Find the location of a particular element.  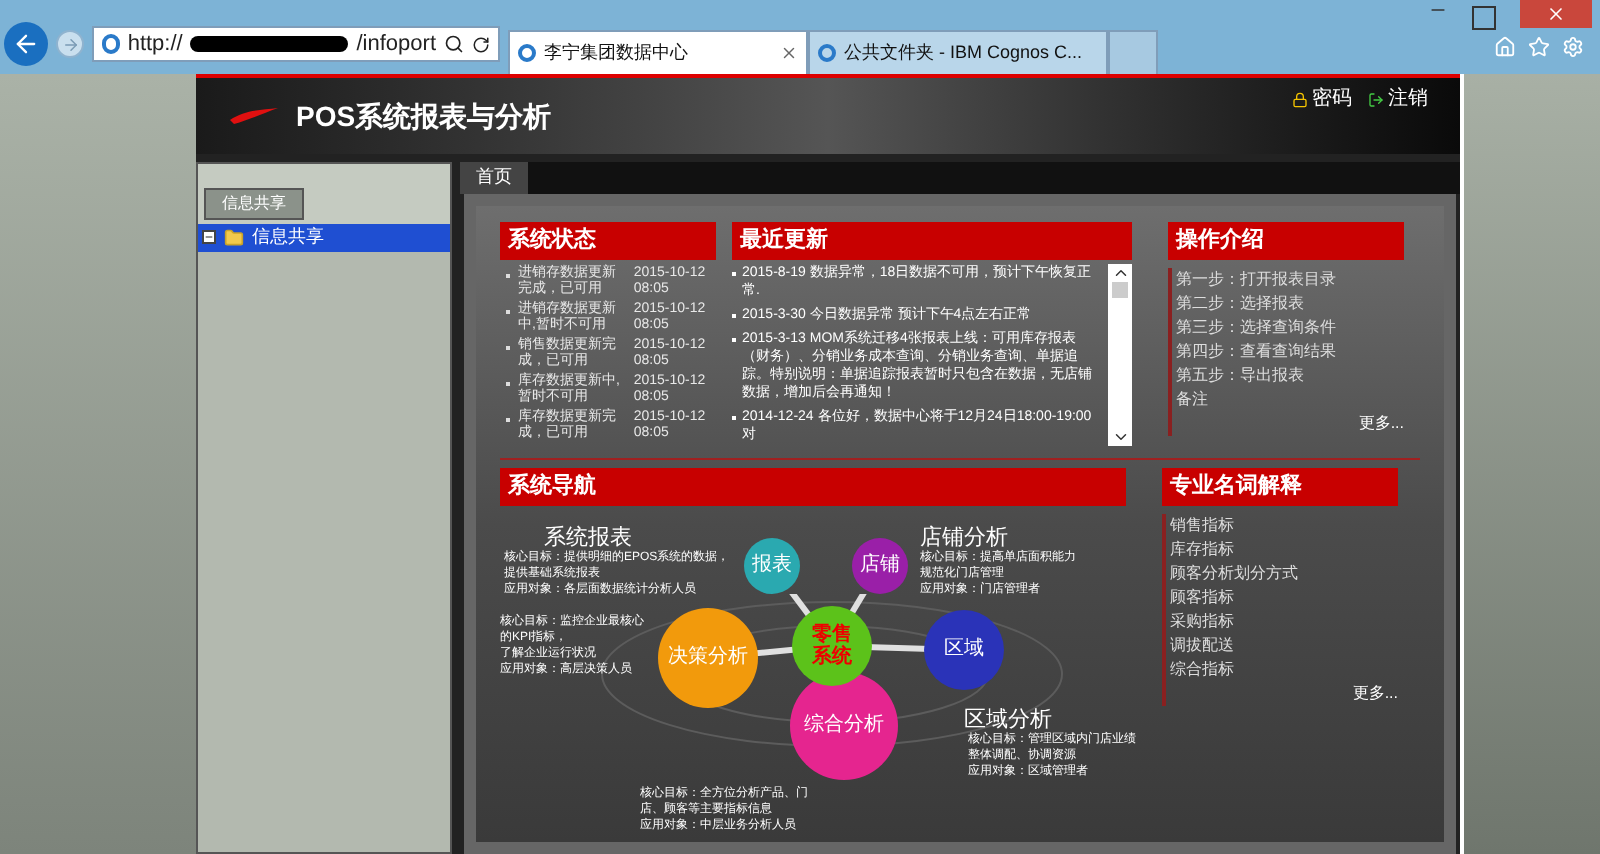

glossary-link: 顾客分析划分方式 is located at coordinates (1284, 573).